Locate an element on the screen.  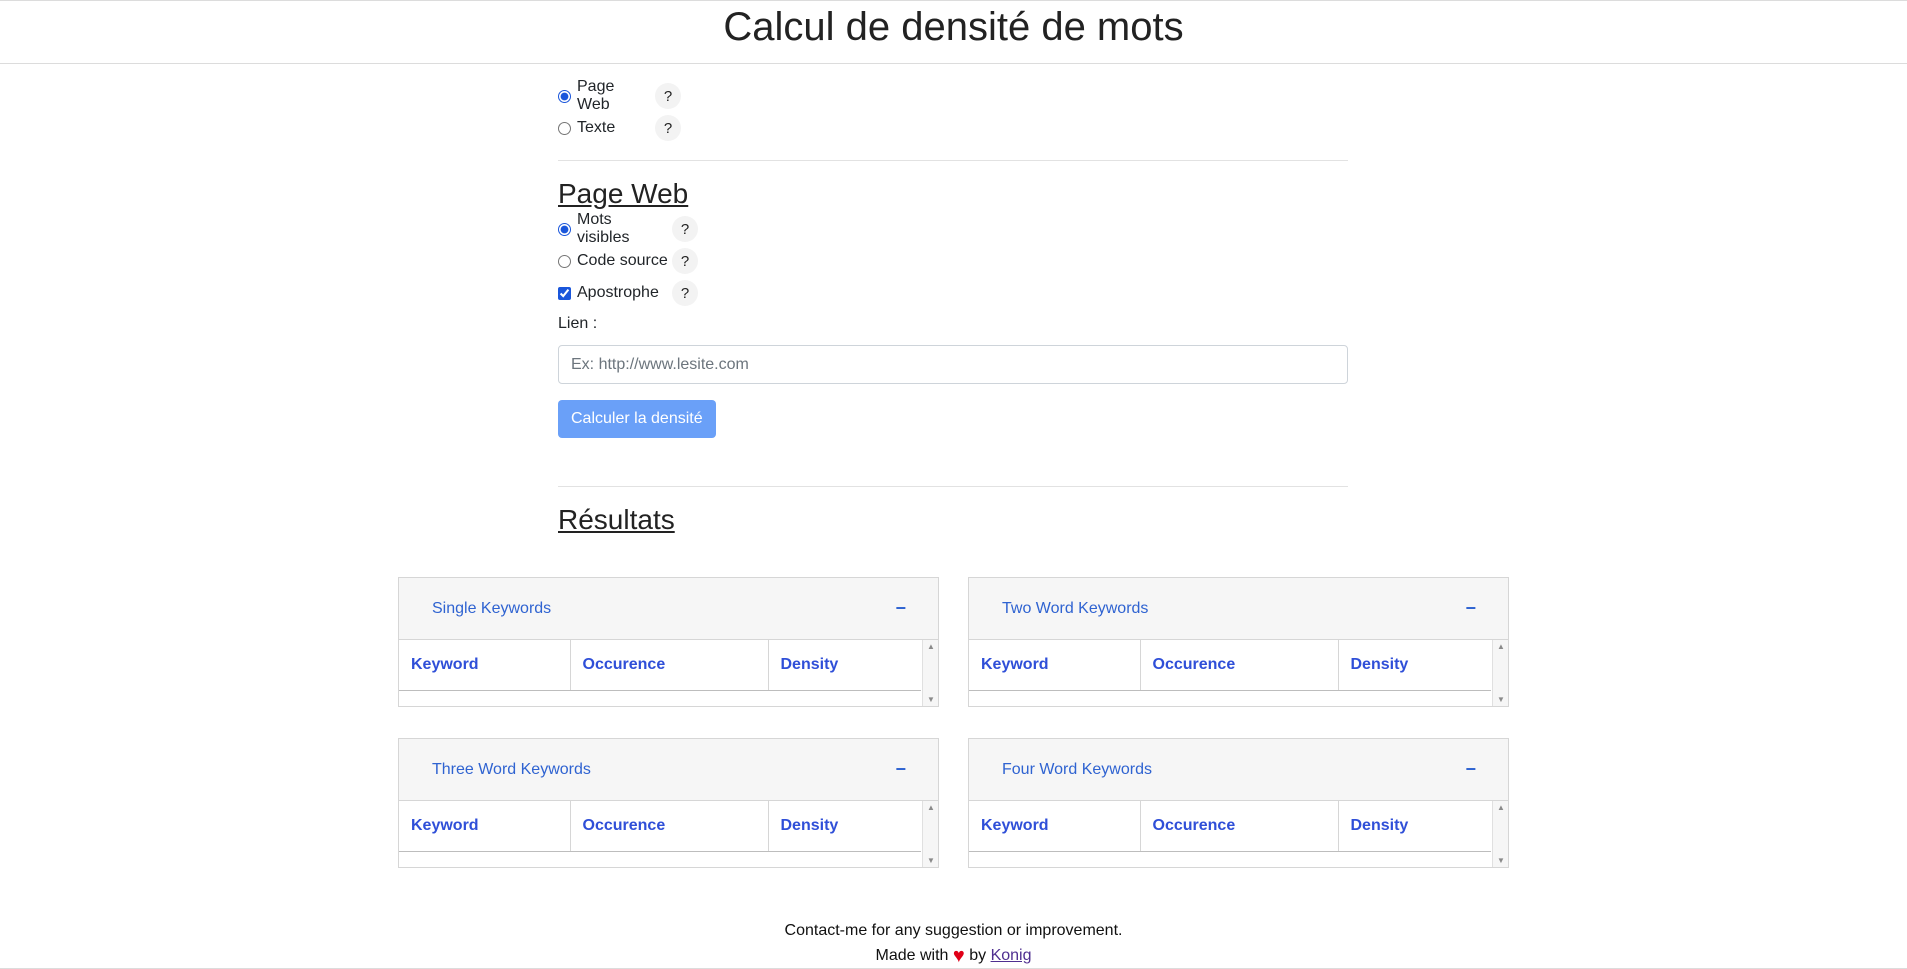
code-source-label: Code source is located at coordinates (622, 260).